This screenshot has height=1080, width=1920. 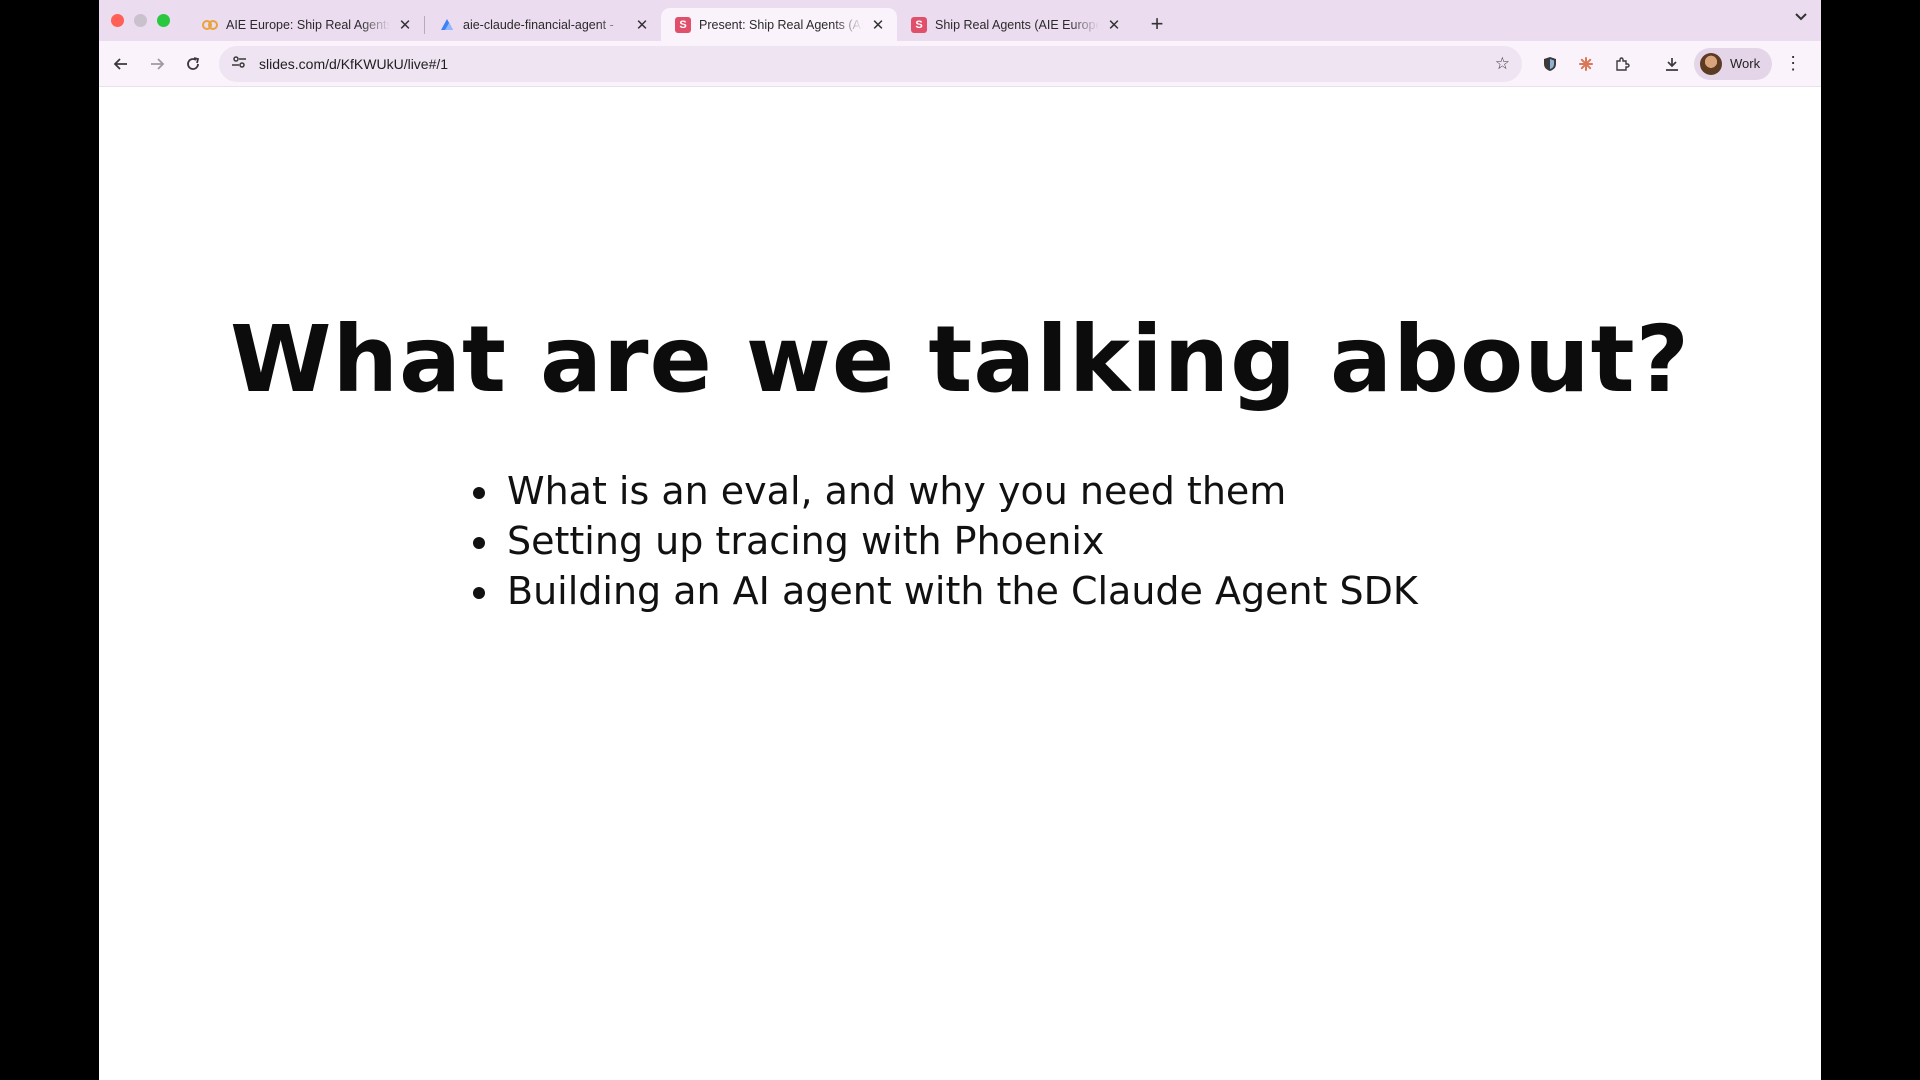 I want to click on forward-arrow-icon, so click(x=158, y=63).